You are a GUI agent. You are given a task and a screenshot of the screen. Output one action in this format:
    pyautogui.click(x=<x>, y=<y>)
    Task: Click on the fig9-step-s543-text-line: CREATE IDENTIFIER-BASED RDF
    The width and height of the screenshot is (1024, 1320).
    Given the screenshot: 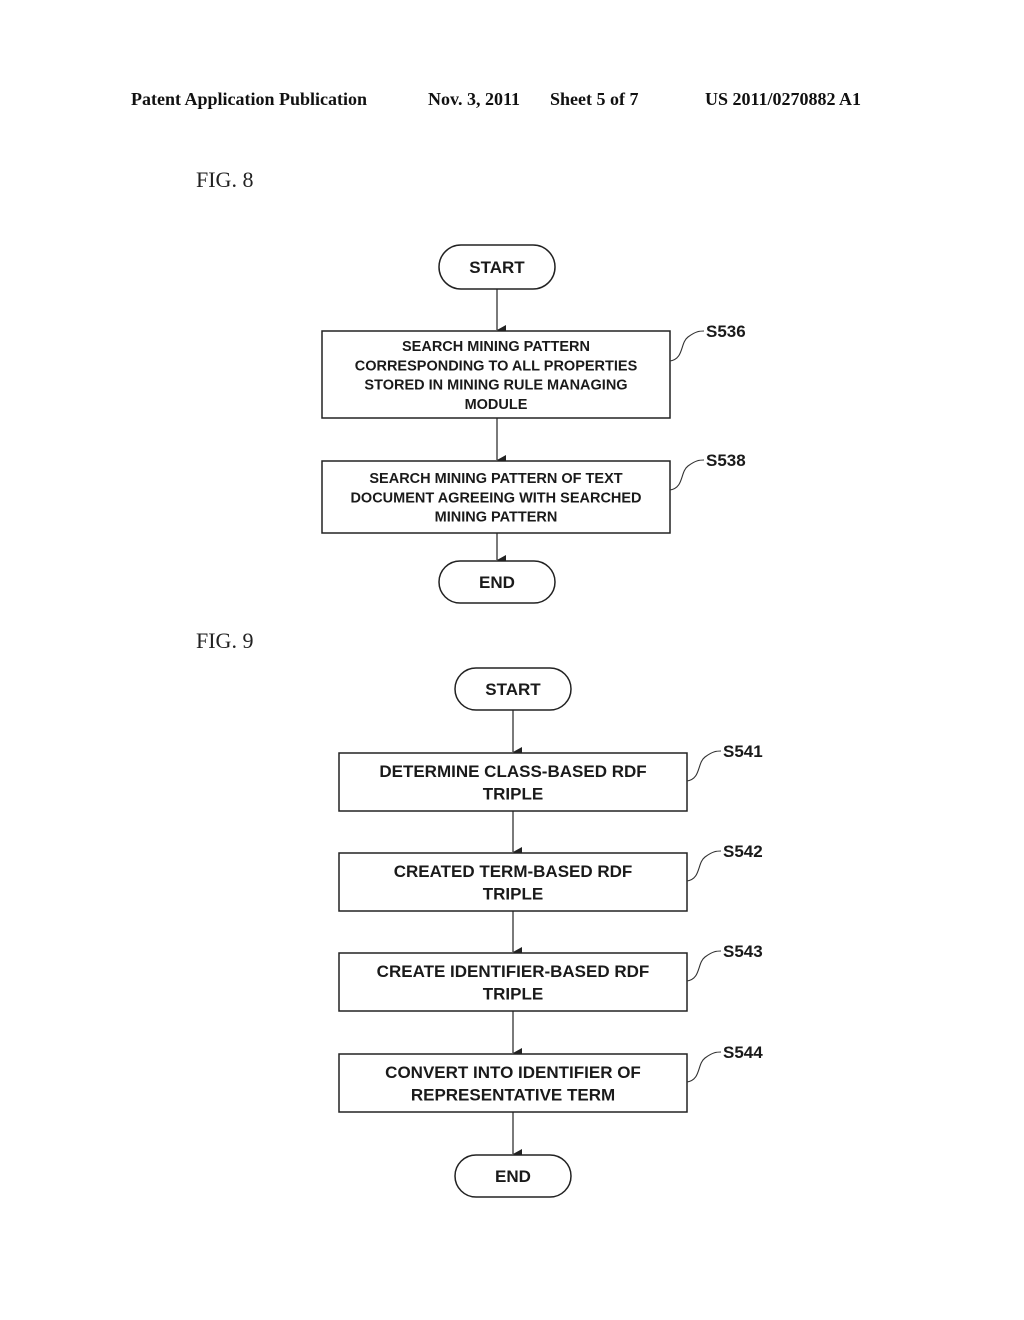 What is the action you would take?
    pyautogui.click(x=513, y=971)
    